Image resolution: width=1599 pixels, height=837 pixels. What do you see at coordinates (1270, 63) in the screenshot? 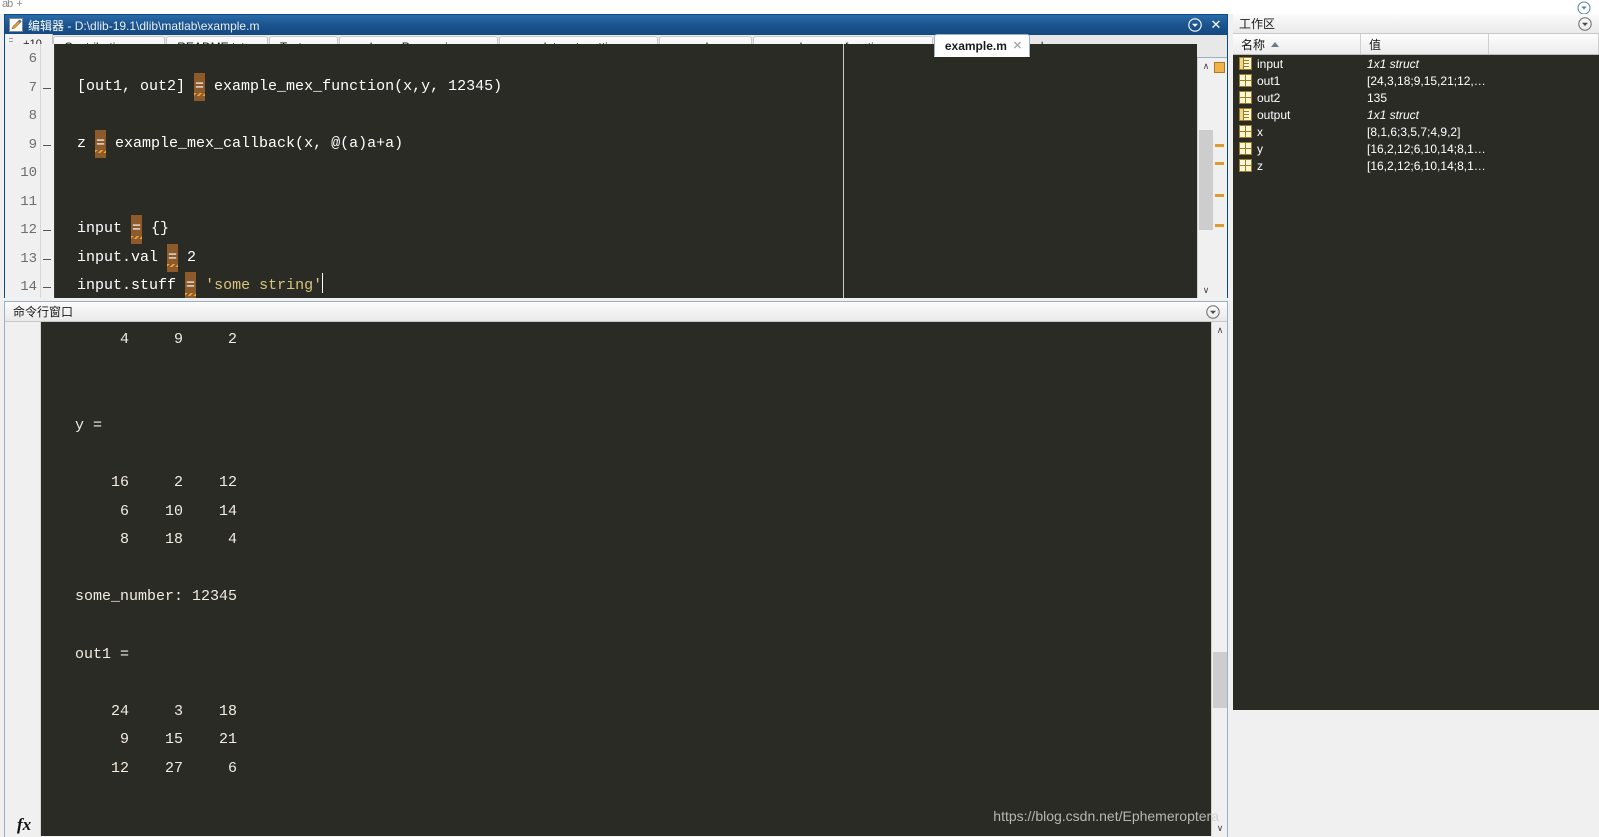
I see `workspace-variable-name: input` at bounding box center [1270, 63].